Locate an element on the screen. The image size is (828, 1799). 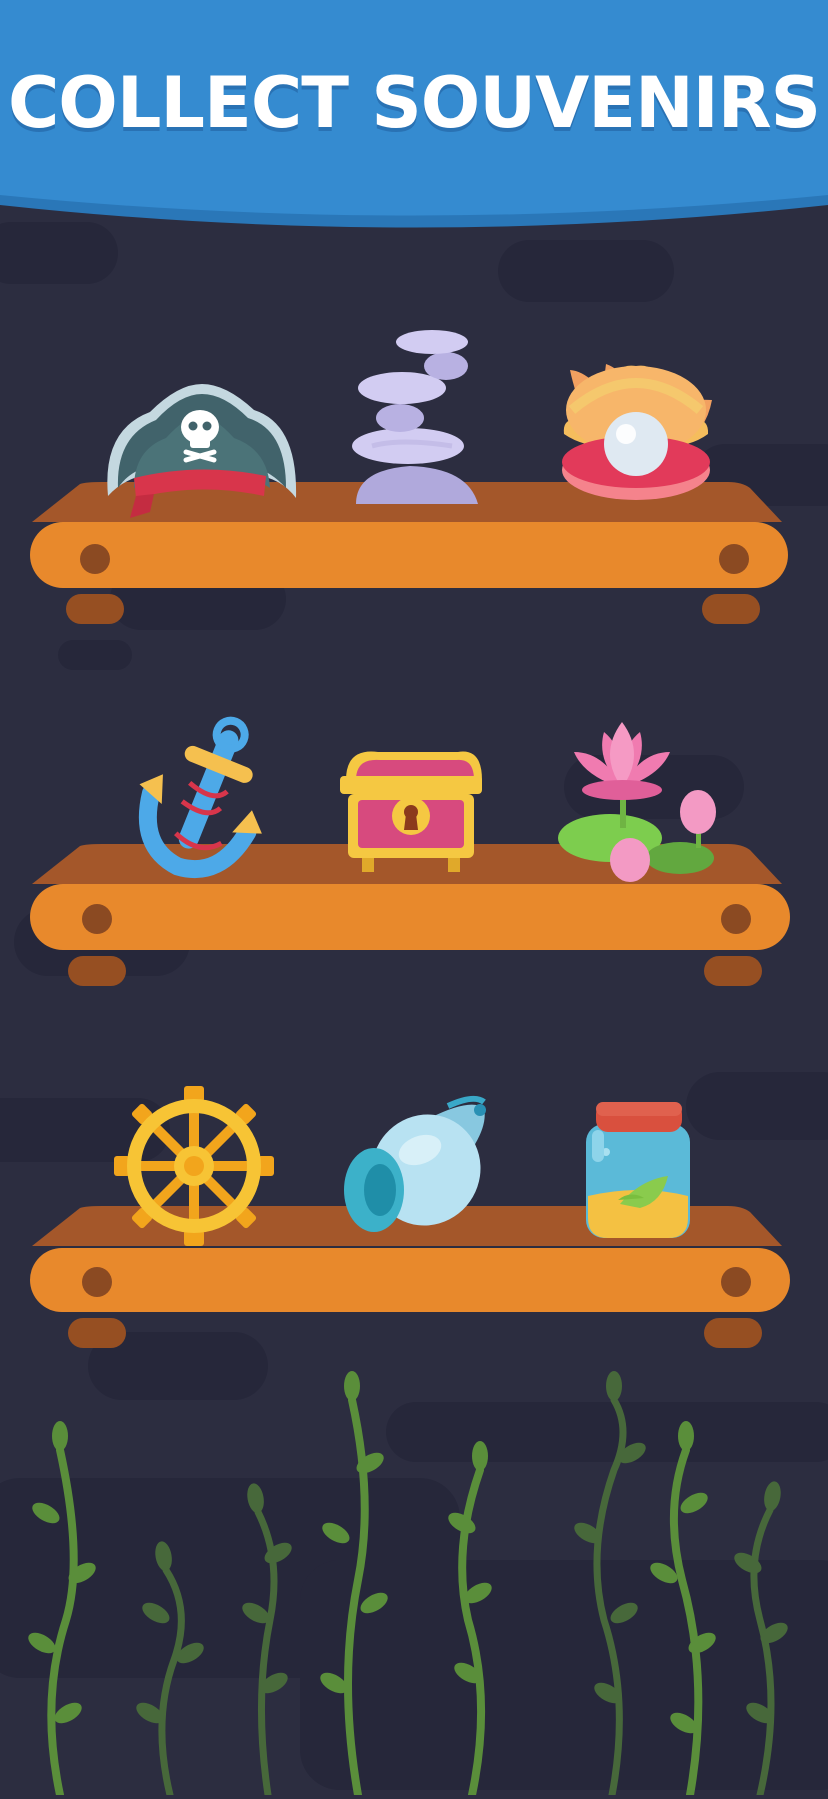
treasure-chest-icon is located at coordinates (411, 811).